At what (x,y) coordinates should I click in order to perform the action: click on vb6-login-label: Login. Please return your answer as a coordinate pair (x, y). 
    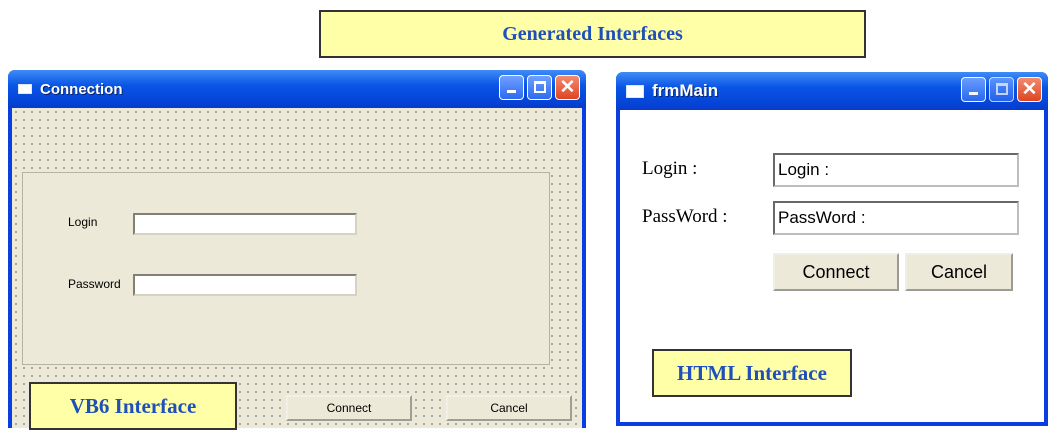
    Looking at the image, I should click on (83, 222).